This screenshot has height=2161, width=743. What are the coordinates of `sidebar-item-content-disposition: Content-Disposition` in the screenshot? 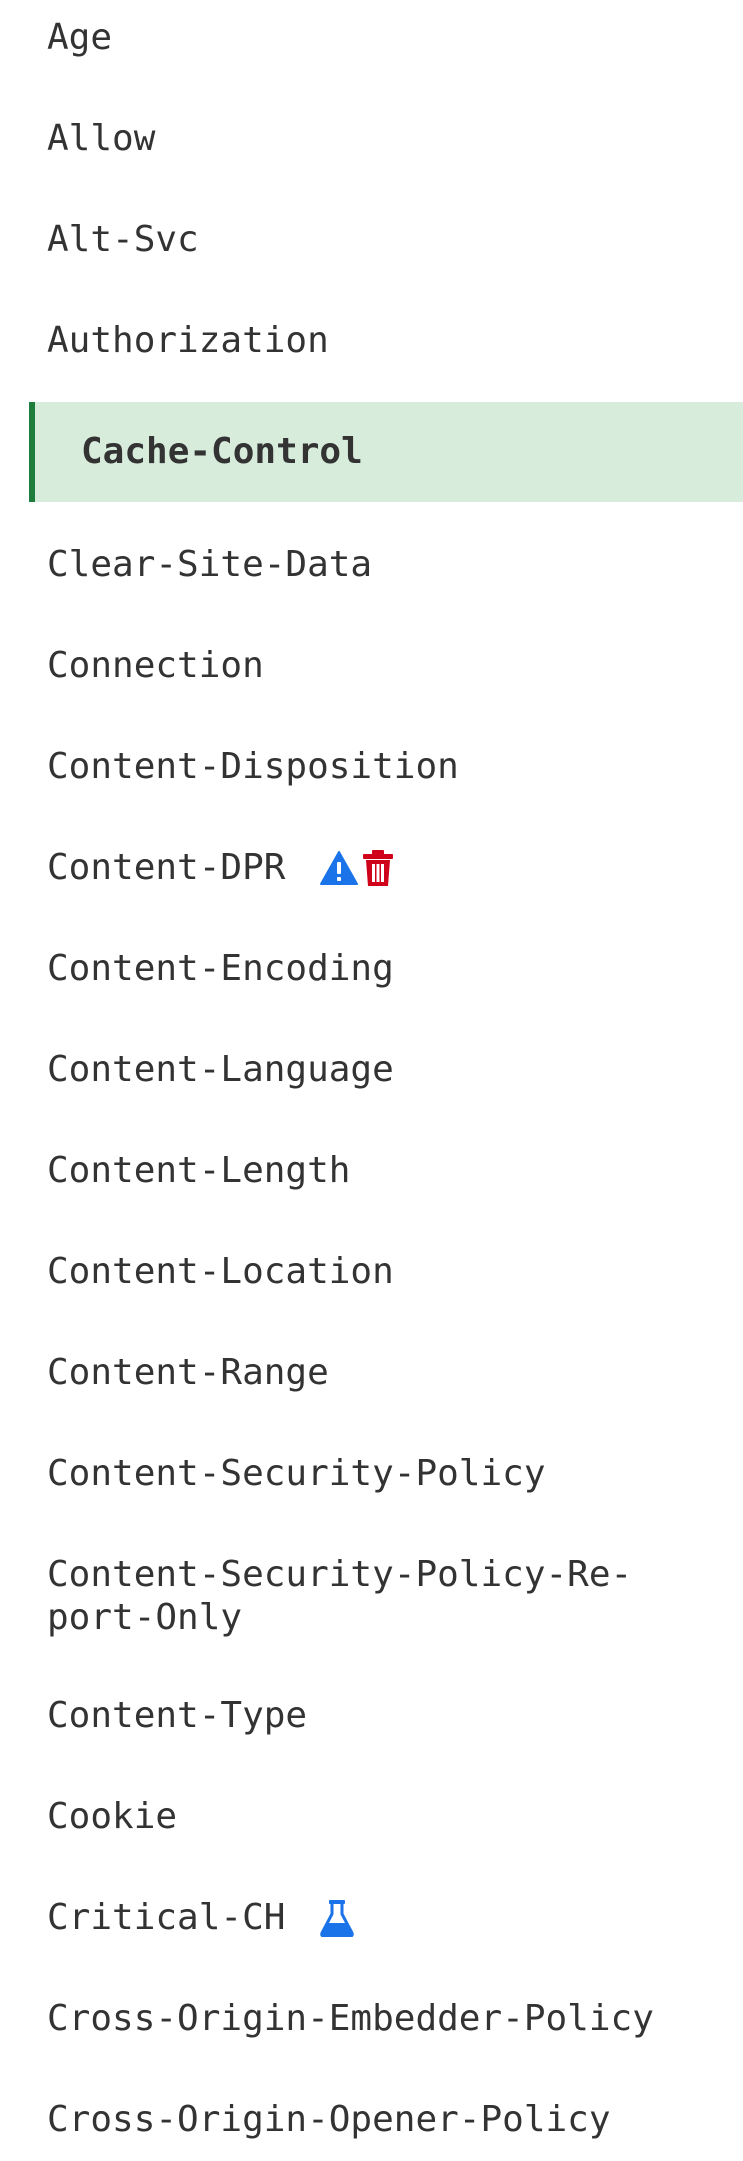 It's located at (371, 766).